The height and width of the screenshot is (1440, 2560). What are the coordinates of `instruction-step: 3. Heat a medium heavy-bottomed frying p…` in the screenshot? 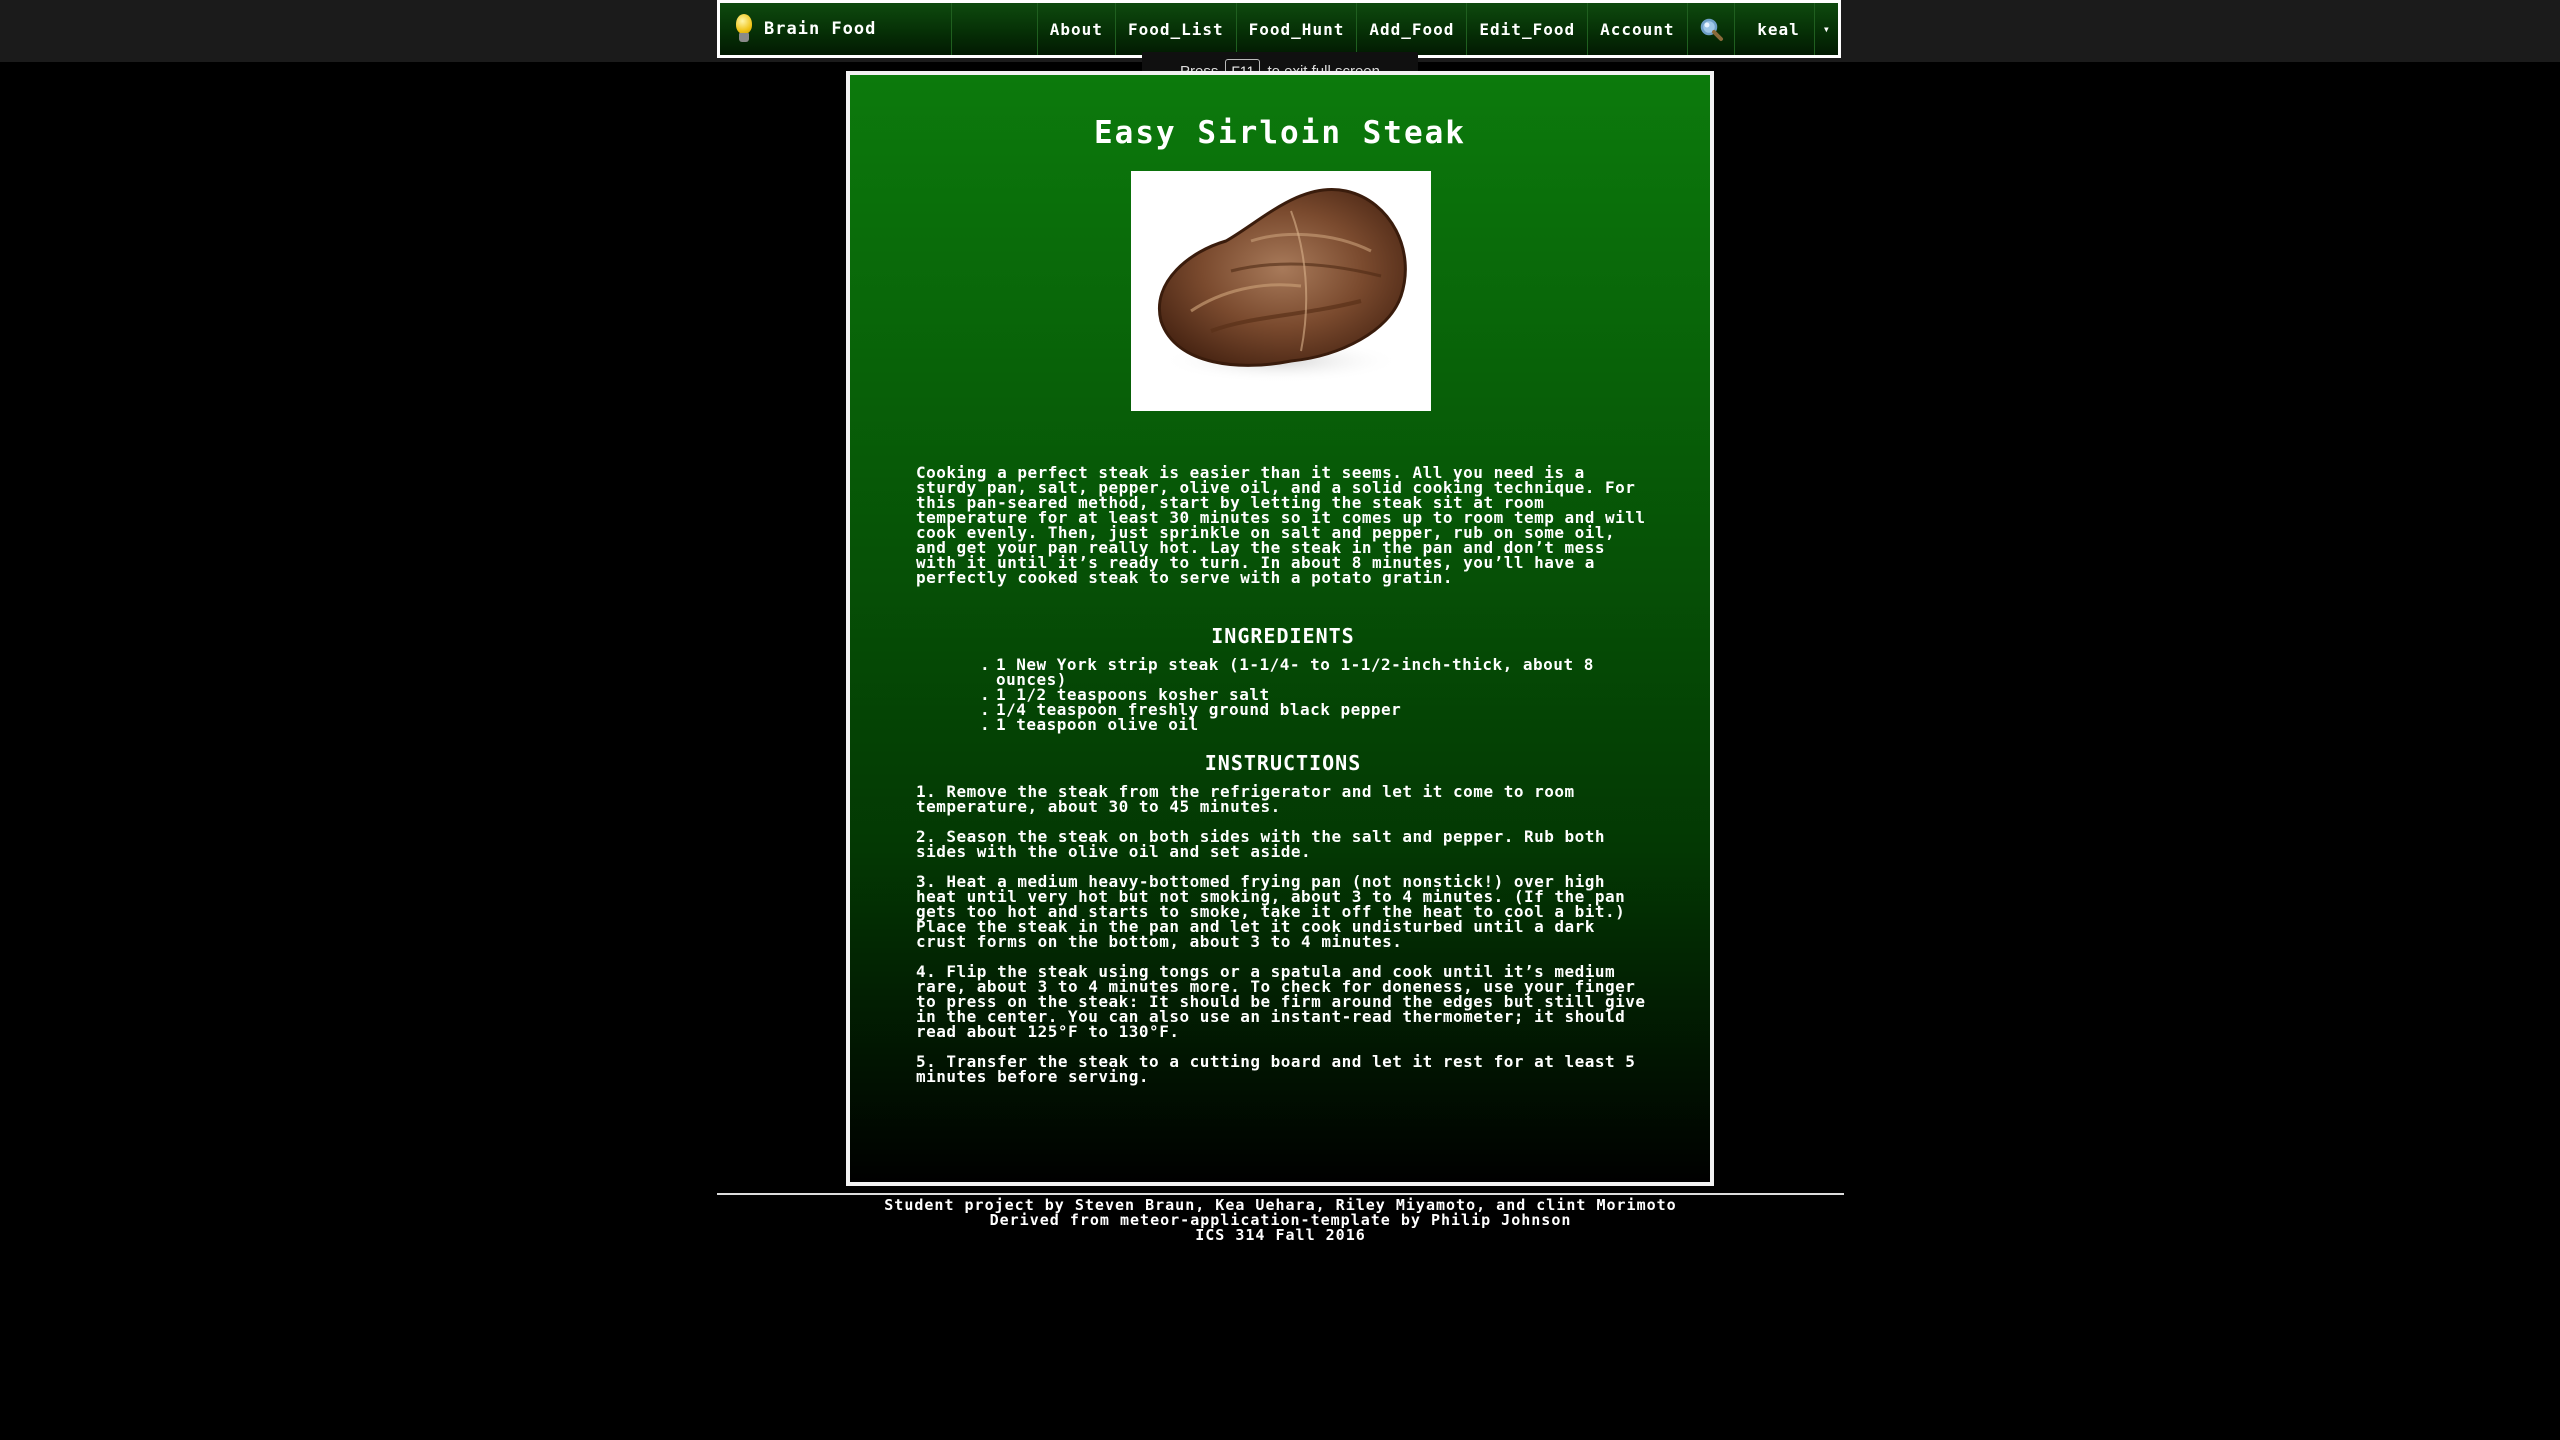 It's located at (1271, 911).